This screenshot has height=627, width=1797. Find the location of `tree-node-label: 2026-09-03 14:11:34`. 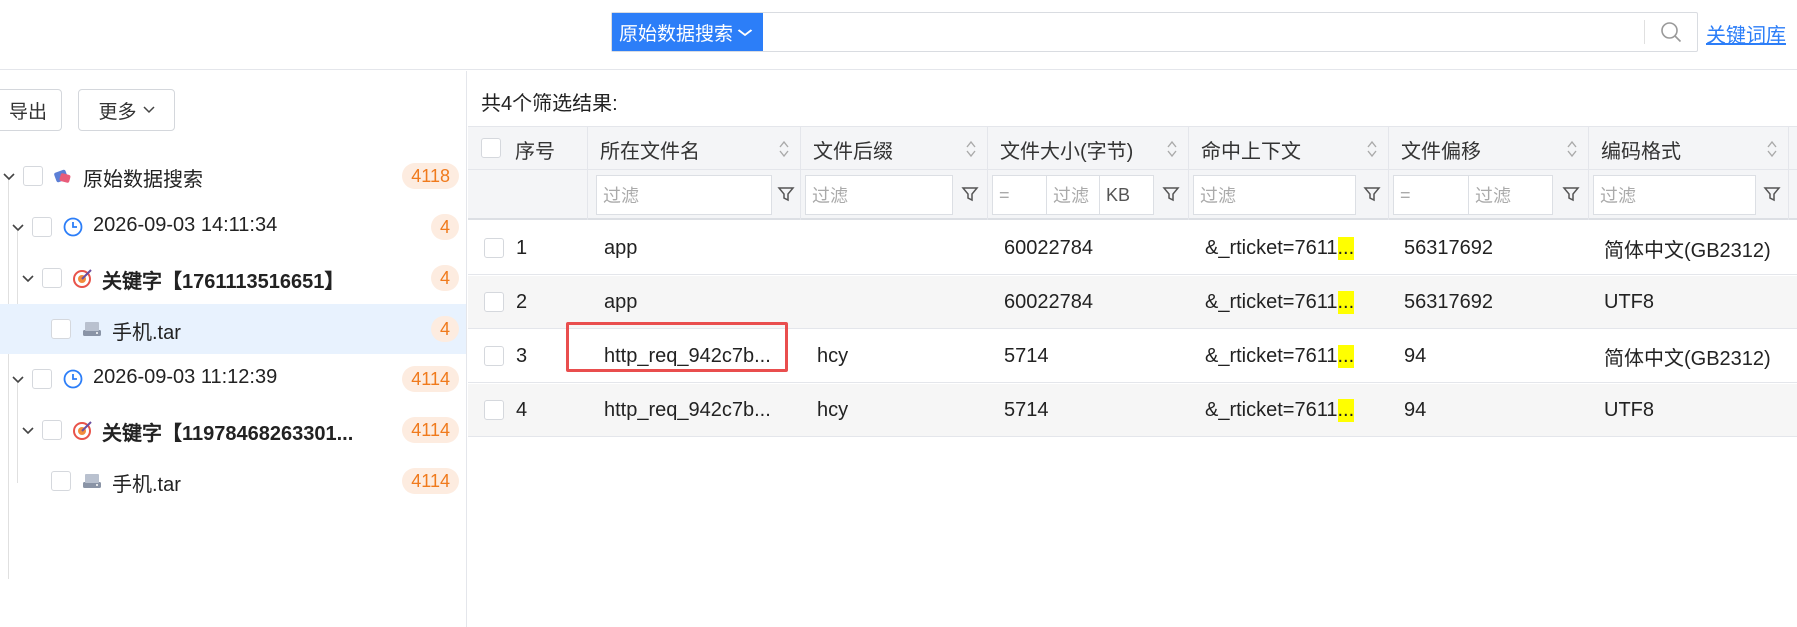

tree-node-label: 2026-09-03 14:11:34 is located at coordinates (185, 225).